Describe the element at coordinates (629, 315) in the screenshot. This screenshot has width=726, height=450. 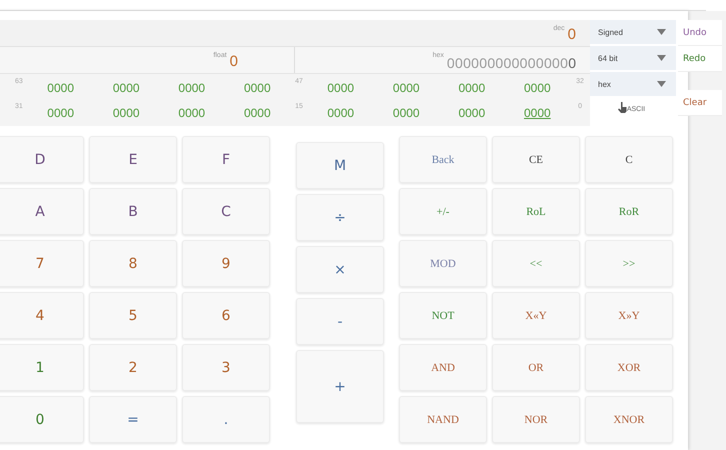
I see `function-key: X»Y` at that location.